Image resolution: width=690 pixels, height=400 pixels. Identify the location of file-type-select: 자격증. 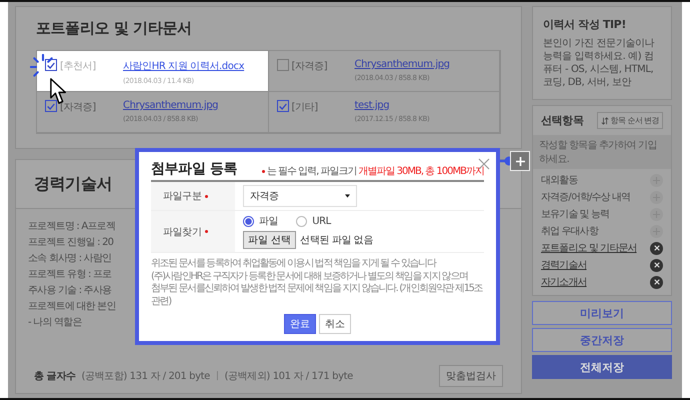
(300, 196).